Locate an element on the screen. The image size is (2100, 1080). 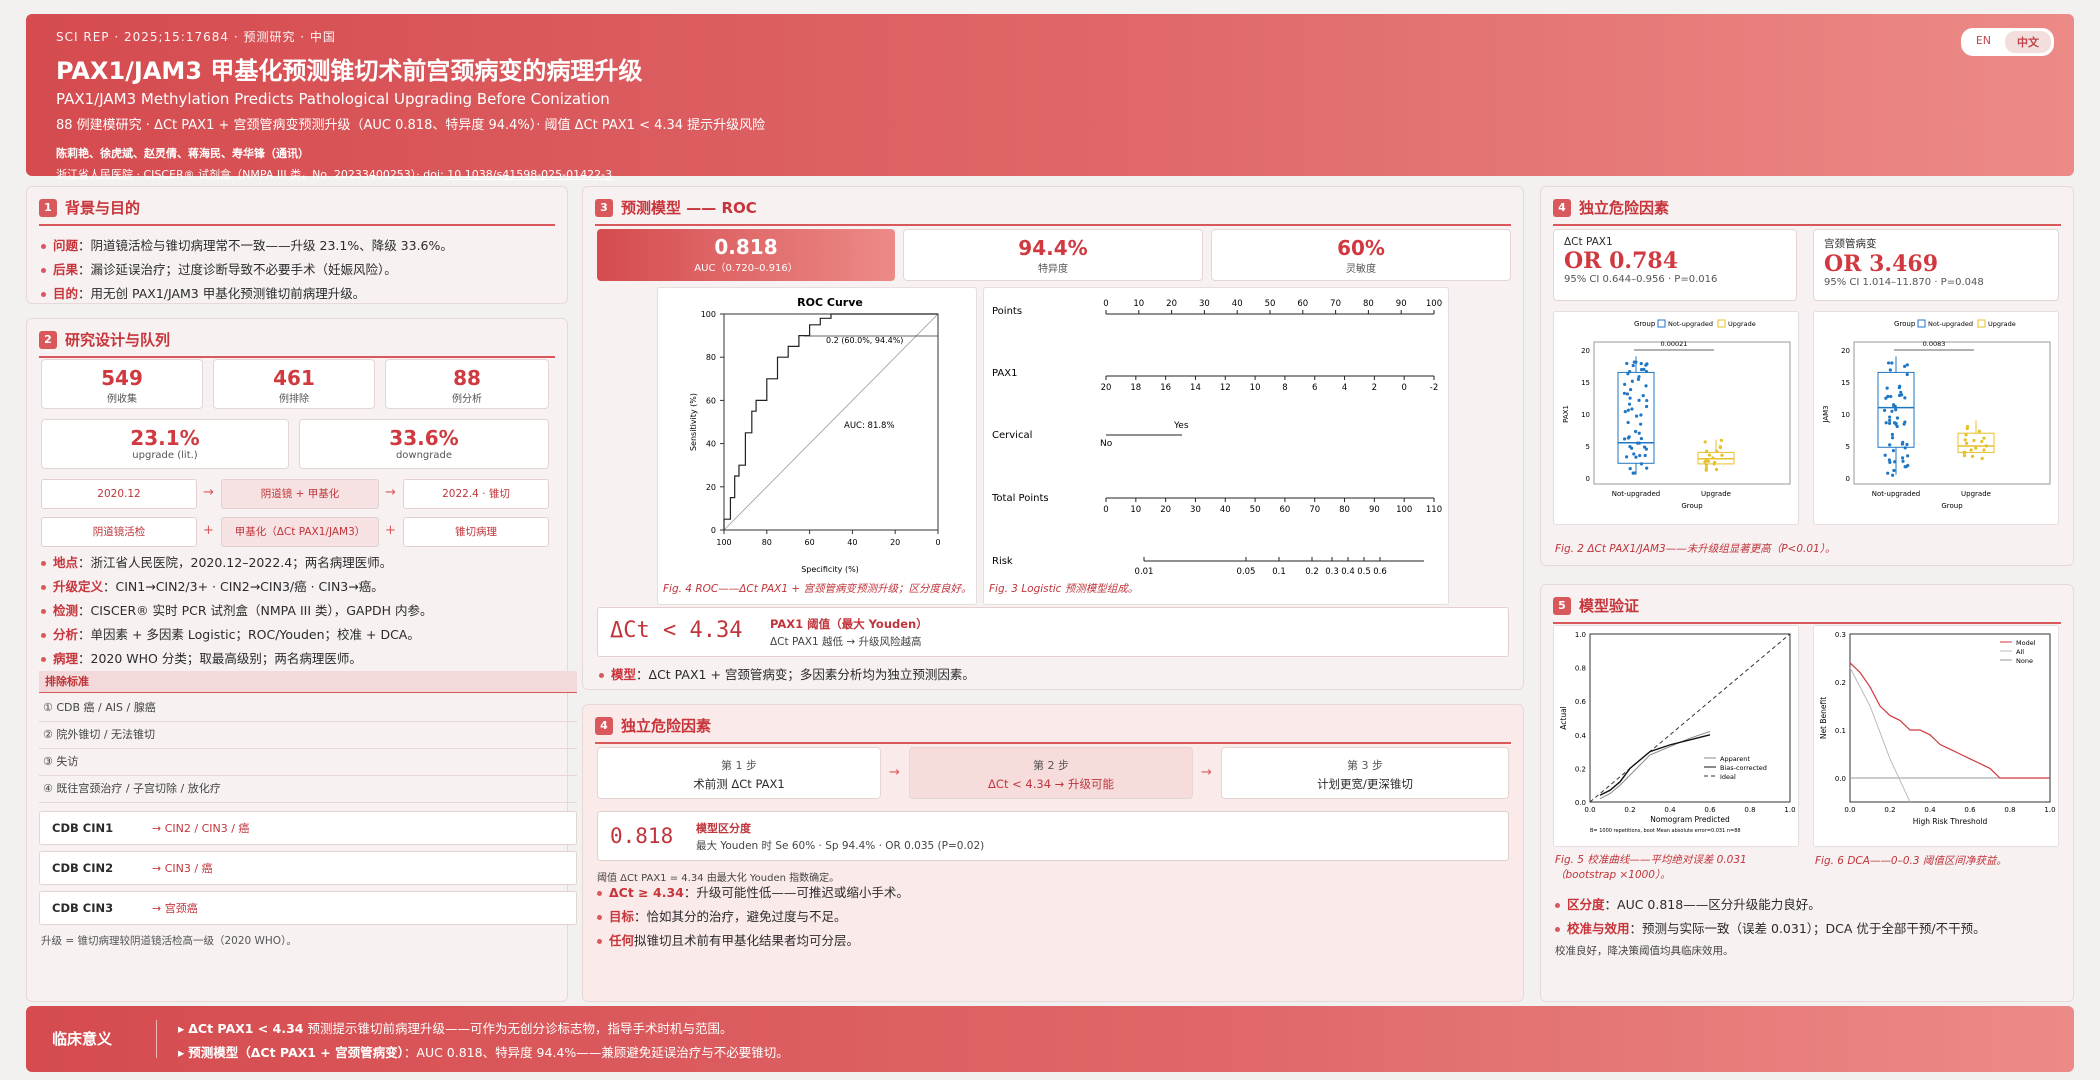
exclusion-item: ④ 既往宫颈治疗 / 子宫切除 / 放化疗 is located at coordinates (308, 789).